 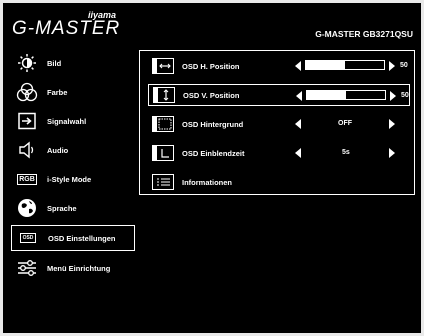 I want to click on rgb-icon-text: RGB, so click(x=27, y=179).